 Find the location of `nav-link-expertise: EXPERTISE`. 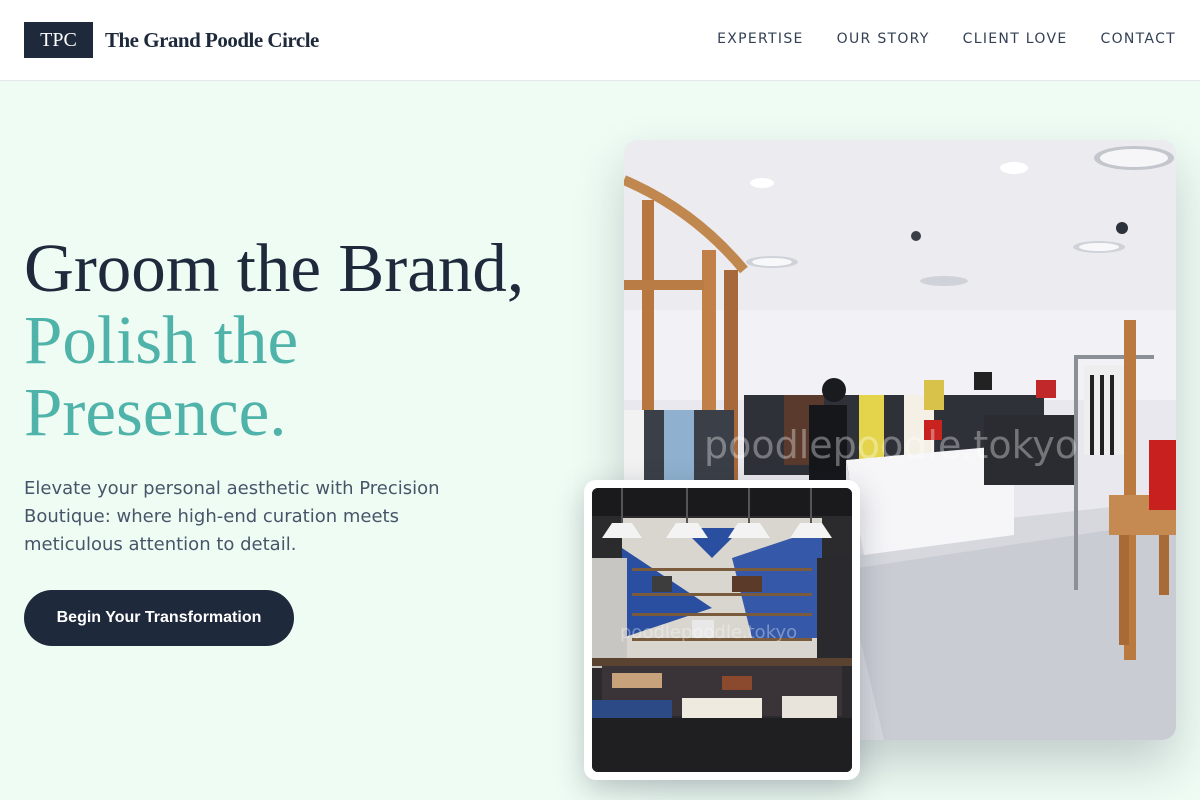

nav-link-expertise: EXPERTISE is located at coordinates (760, 39).